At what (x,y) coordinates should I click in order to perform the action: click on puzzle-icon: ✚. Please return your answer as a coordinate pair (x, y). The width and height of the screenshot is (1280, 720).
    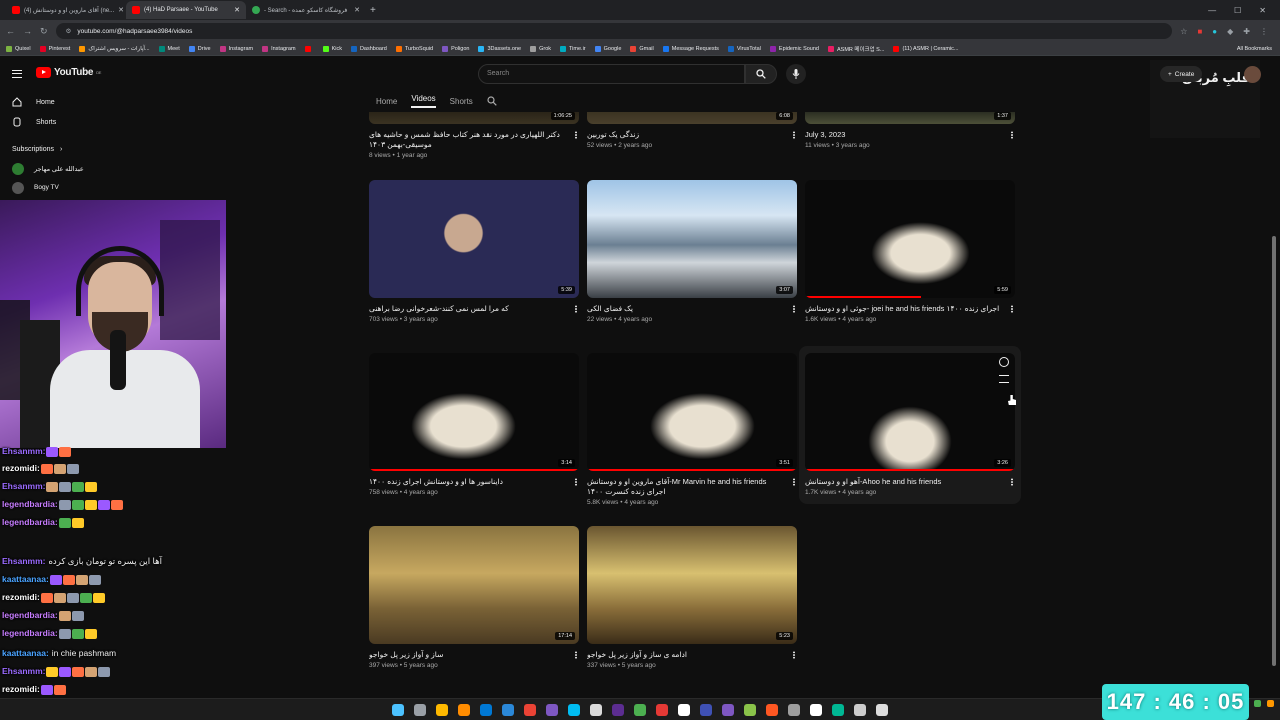
    Looking at the image, I should click on (1246, 31).